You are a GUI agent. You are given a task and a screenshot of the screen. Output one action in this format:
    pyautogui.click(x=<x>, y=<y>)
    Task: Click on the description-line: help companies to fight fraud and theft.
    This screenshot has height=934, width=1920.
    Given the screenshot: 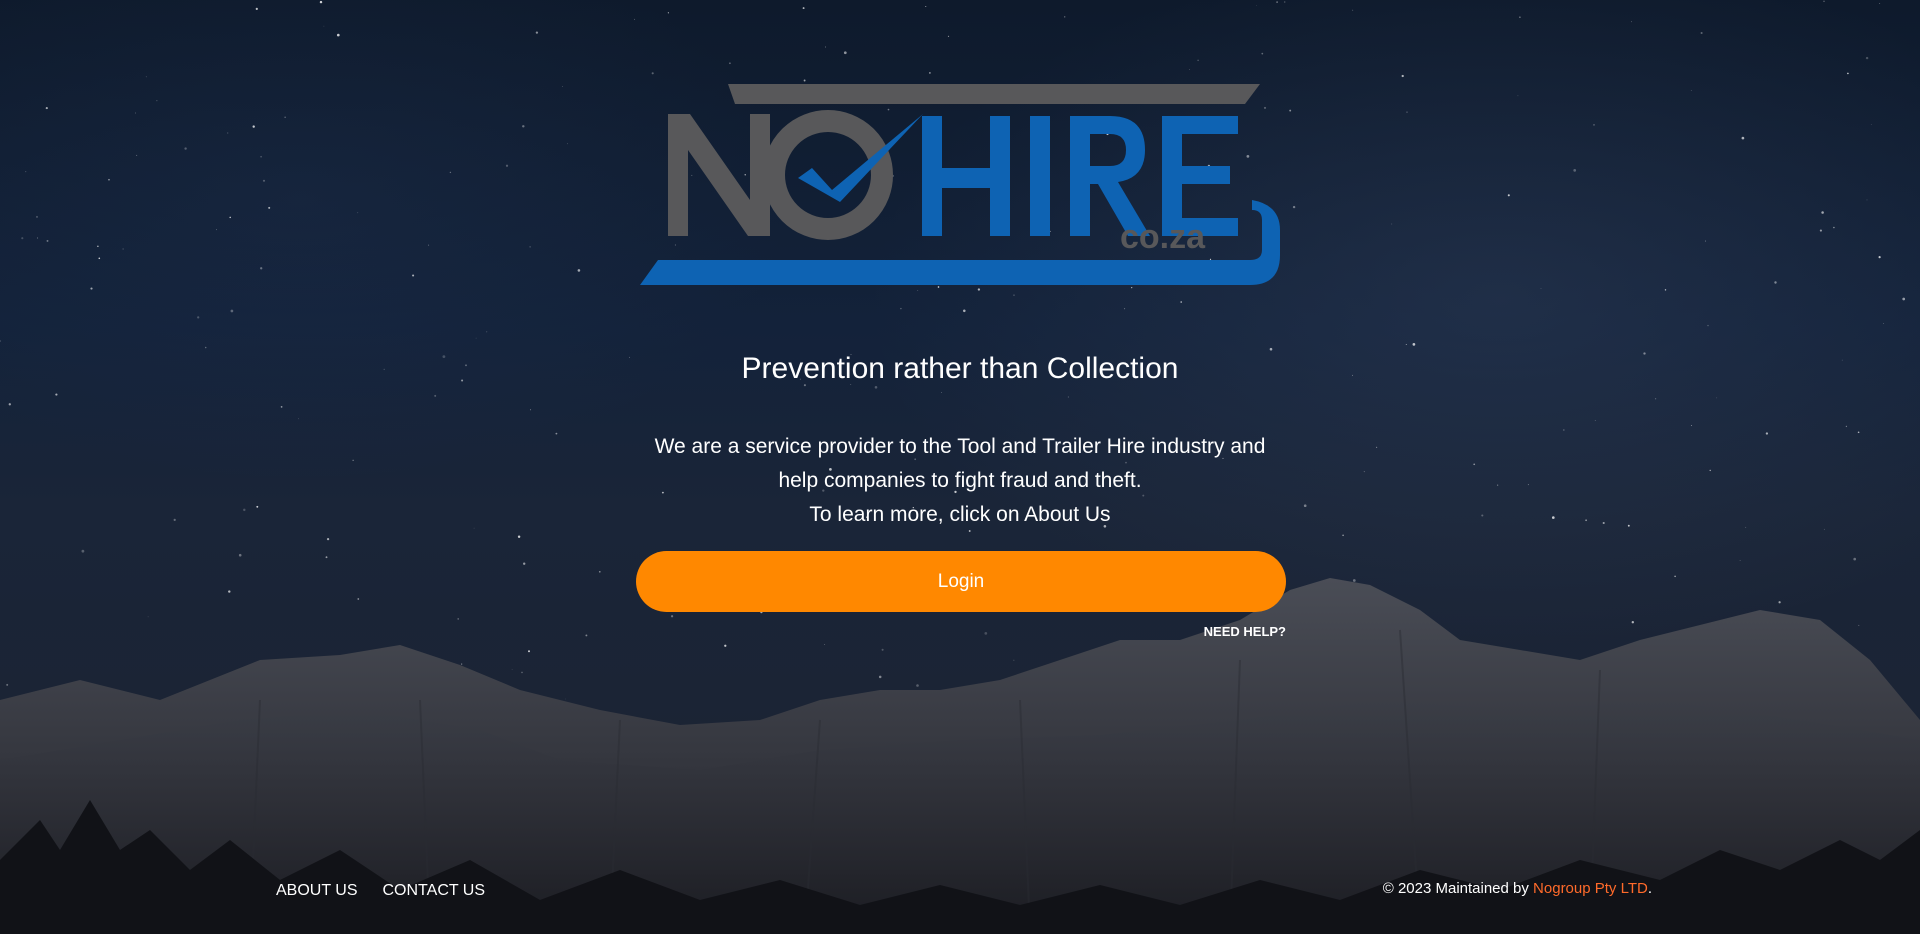 What is the action you would take?
    pyautogui.click(x=960, y=480)
    